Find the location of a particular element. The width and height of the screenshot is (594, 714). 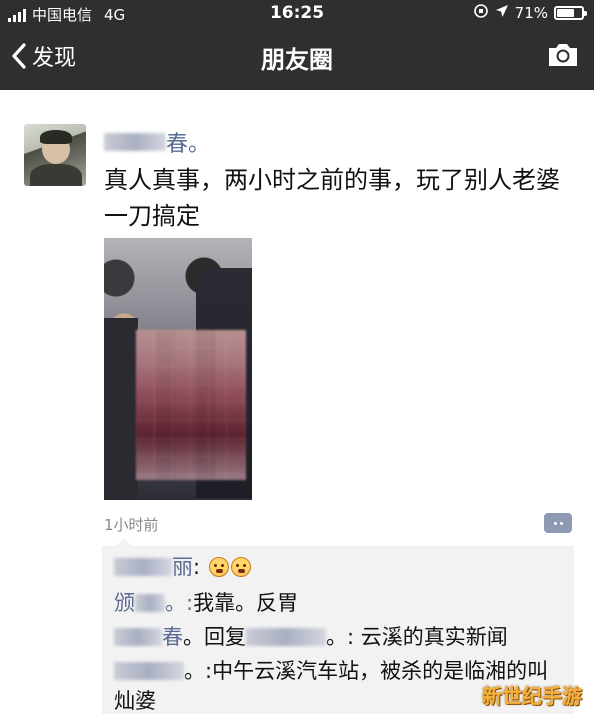

camera-icon is located at coordinates (563, 55).